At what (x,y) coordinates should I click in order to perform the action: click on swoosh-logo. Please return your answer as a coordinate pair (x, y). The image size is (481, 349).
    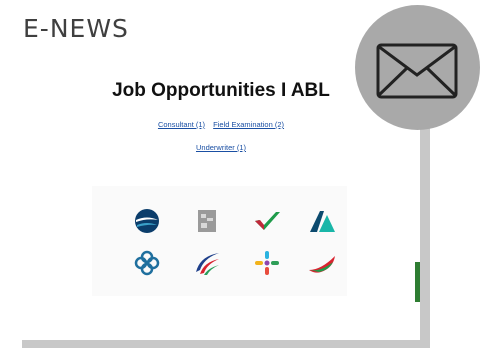
    Looking at the image, I should click on (207, 263).